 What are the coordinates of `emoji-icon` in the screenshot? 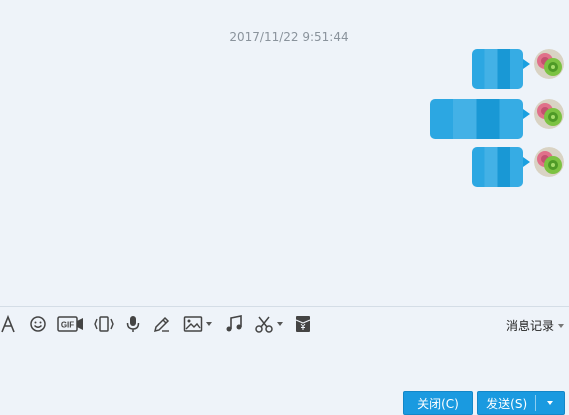 It's located at (38, 324).